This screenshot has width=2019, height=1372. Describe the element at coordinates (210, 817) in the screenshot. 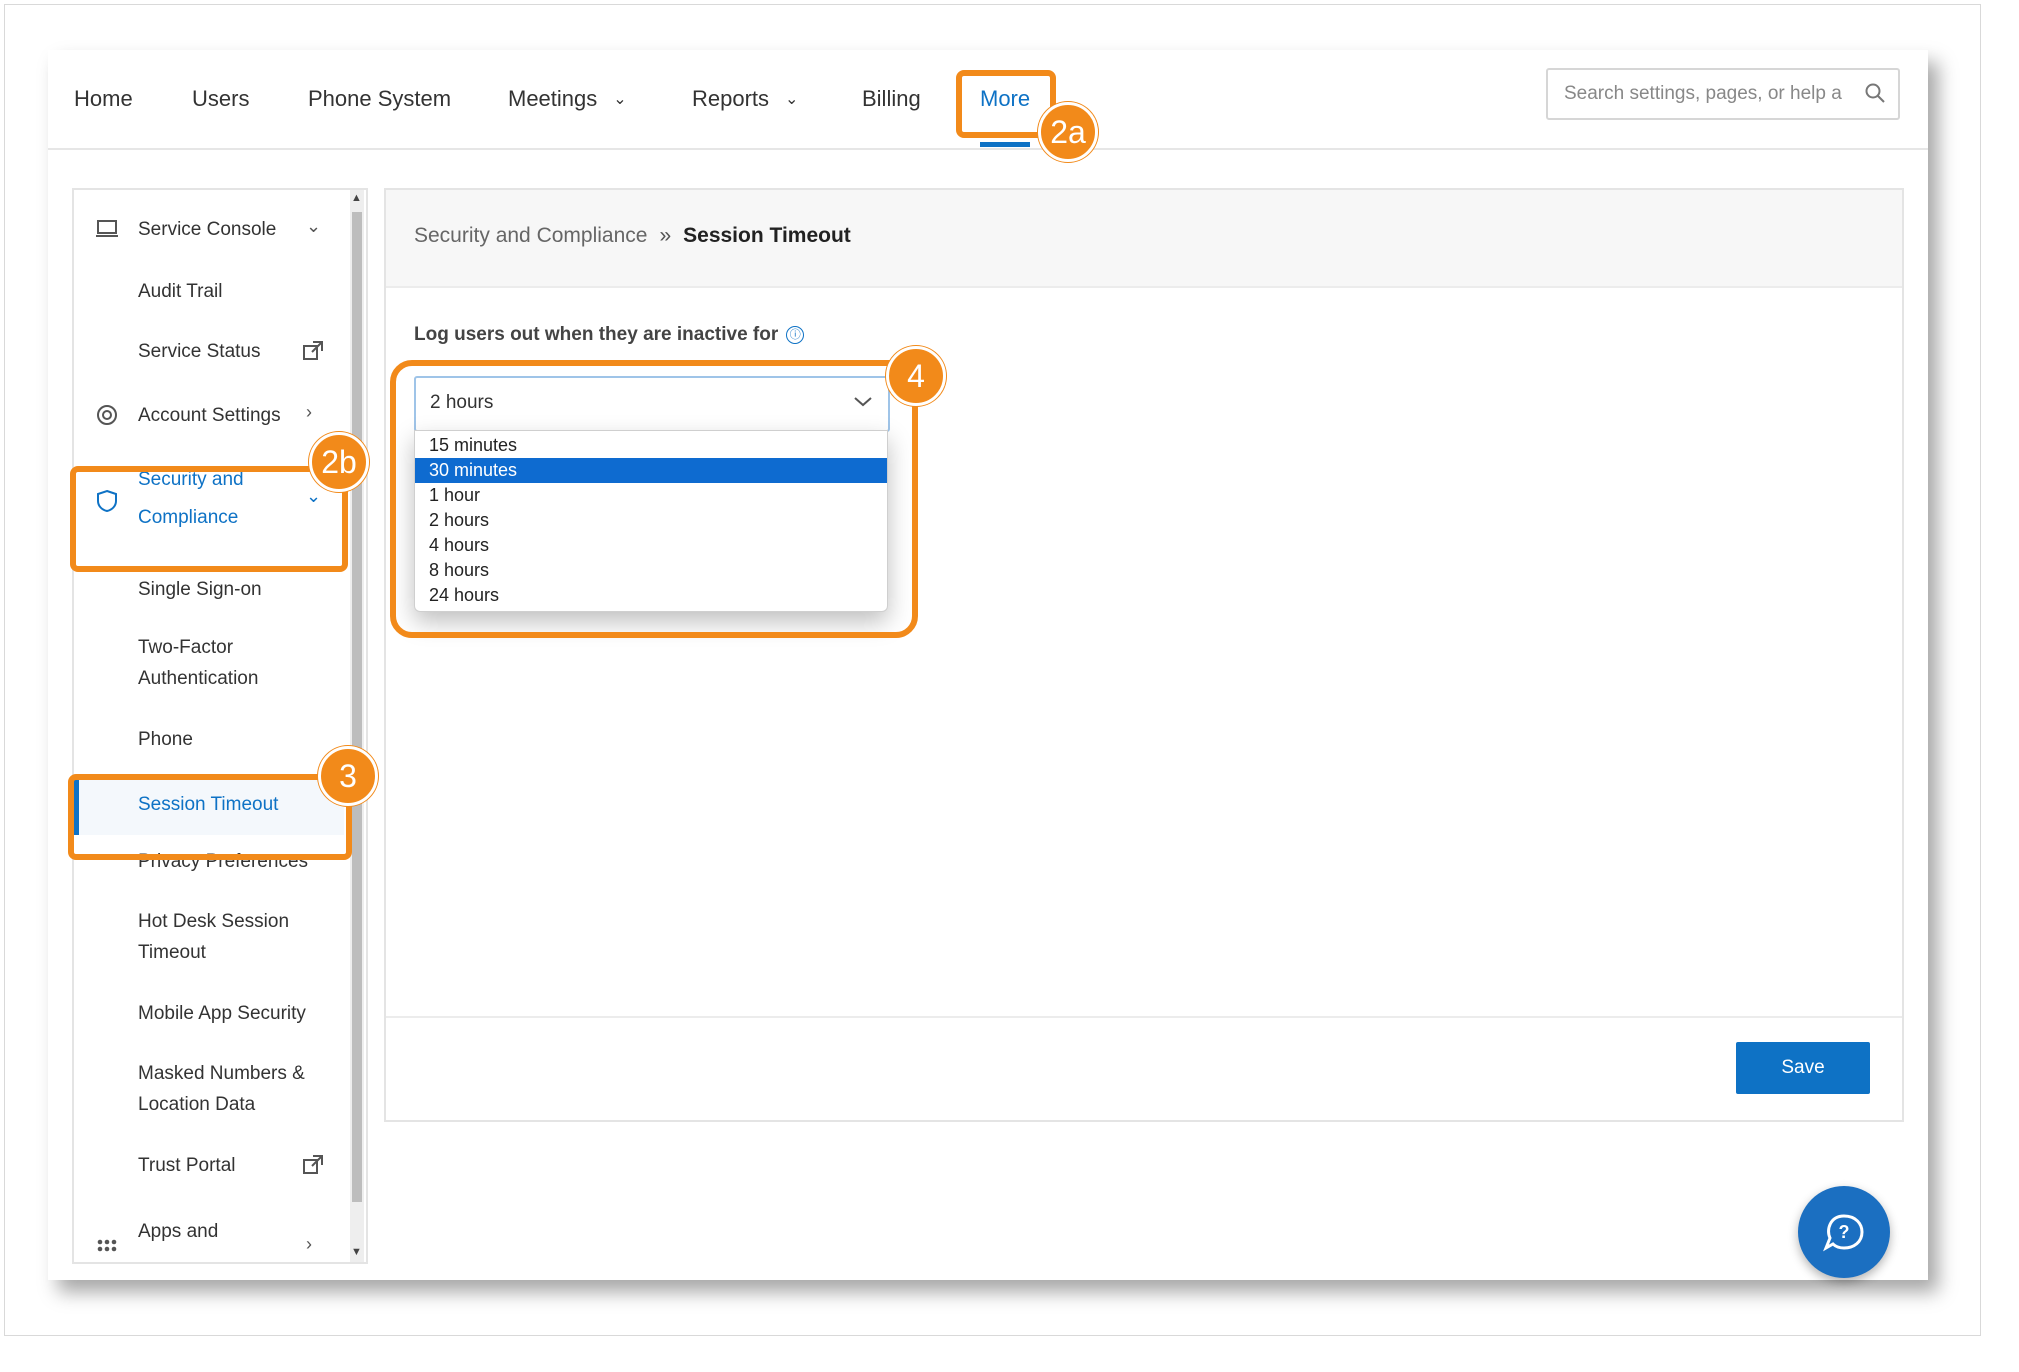

I see `callout-box-session-timeout` at that location.